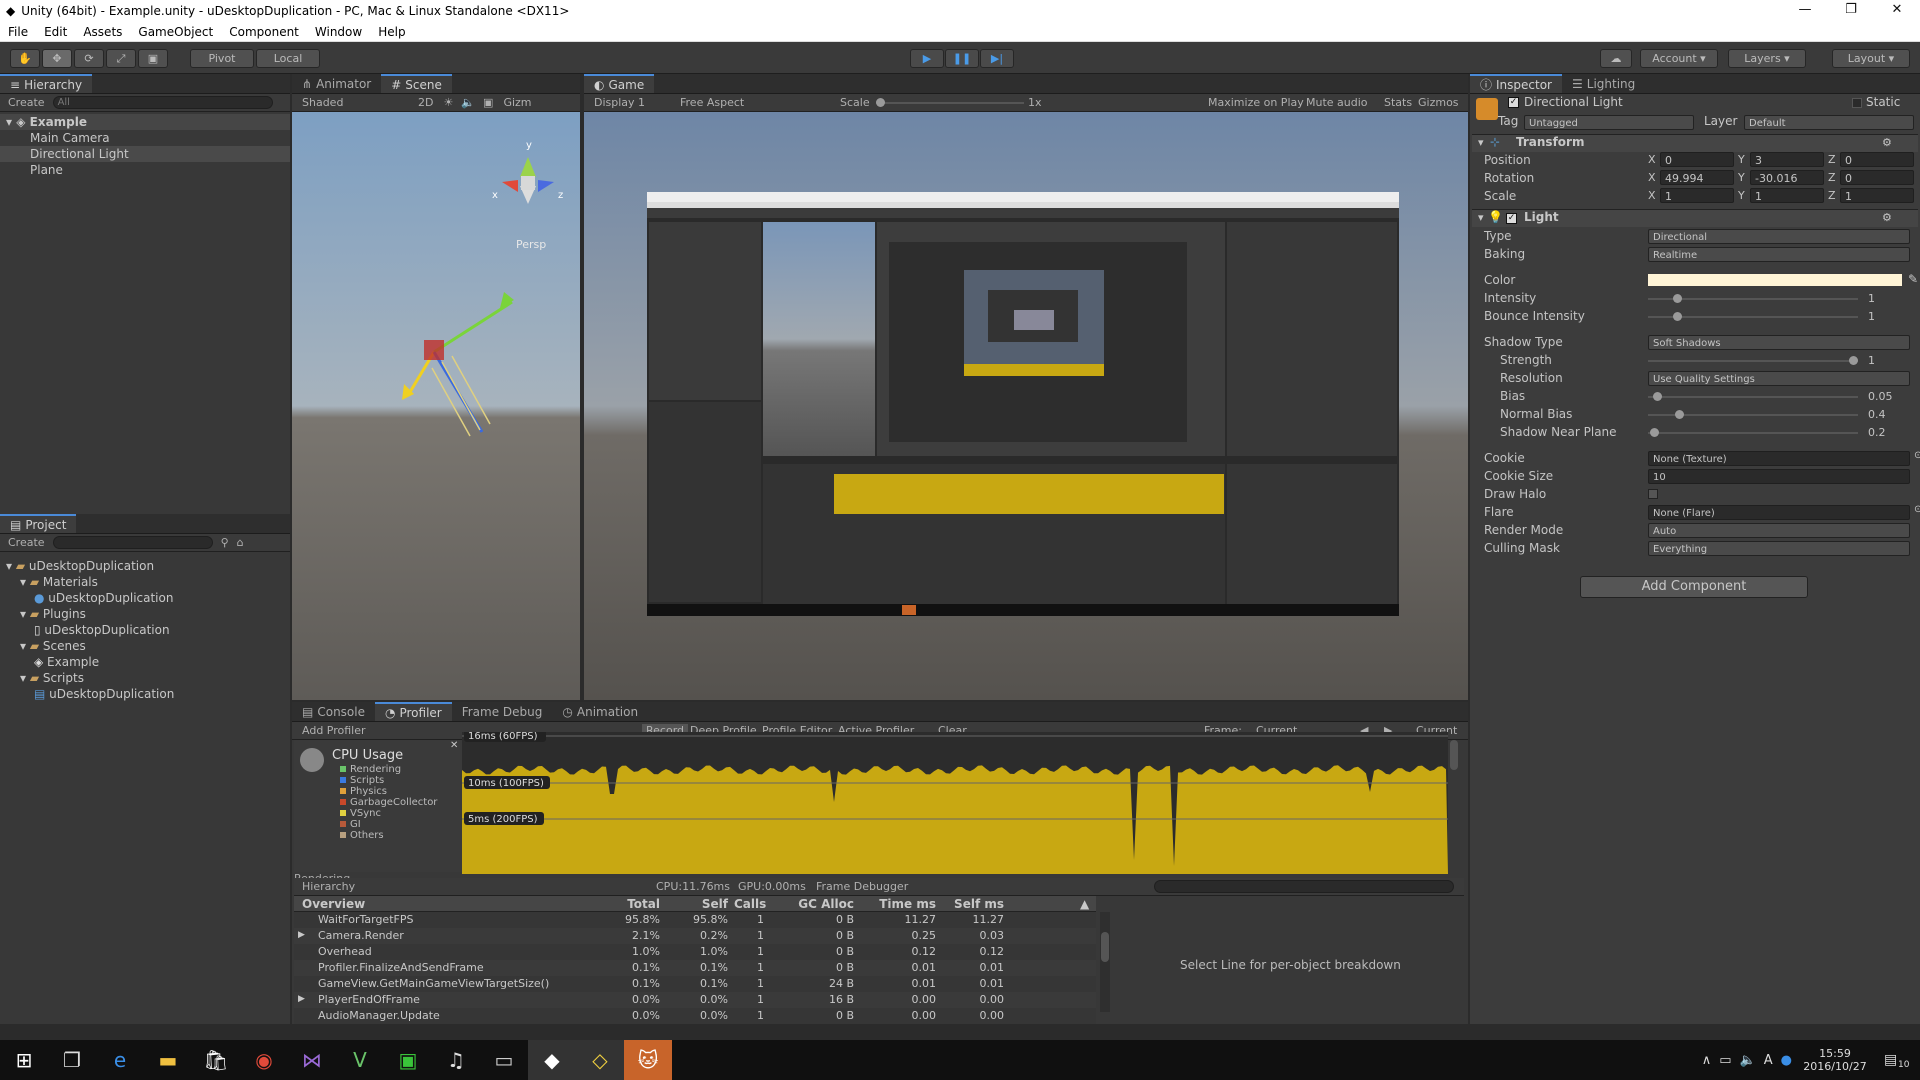 Image resolution: width=1920 pixels, height=1080 pixels. I want to click on unity-taskbar-icon: ◆, so click(552, 1060).